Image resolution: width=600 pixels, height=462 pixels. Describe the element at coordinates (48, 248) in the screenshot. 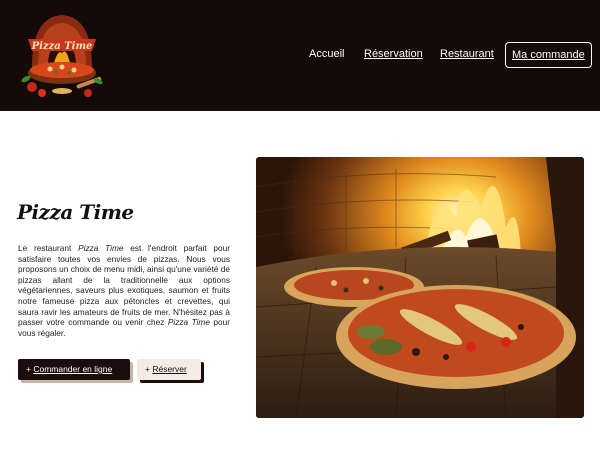

I see `intro-text-1: Le restaurant` at that location.